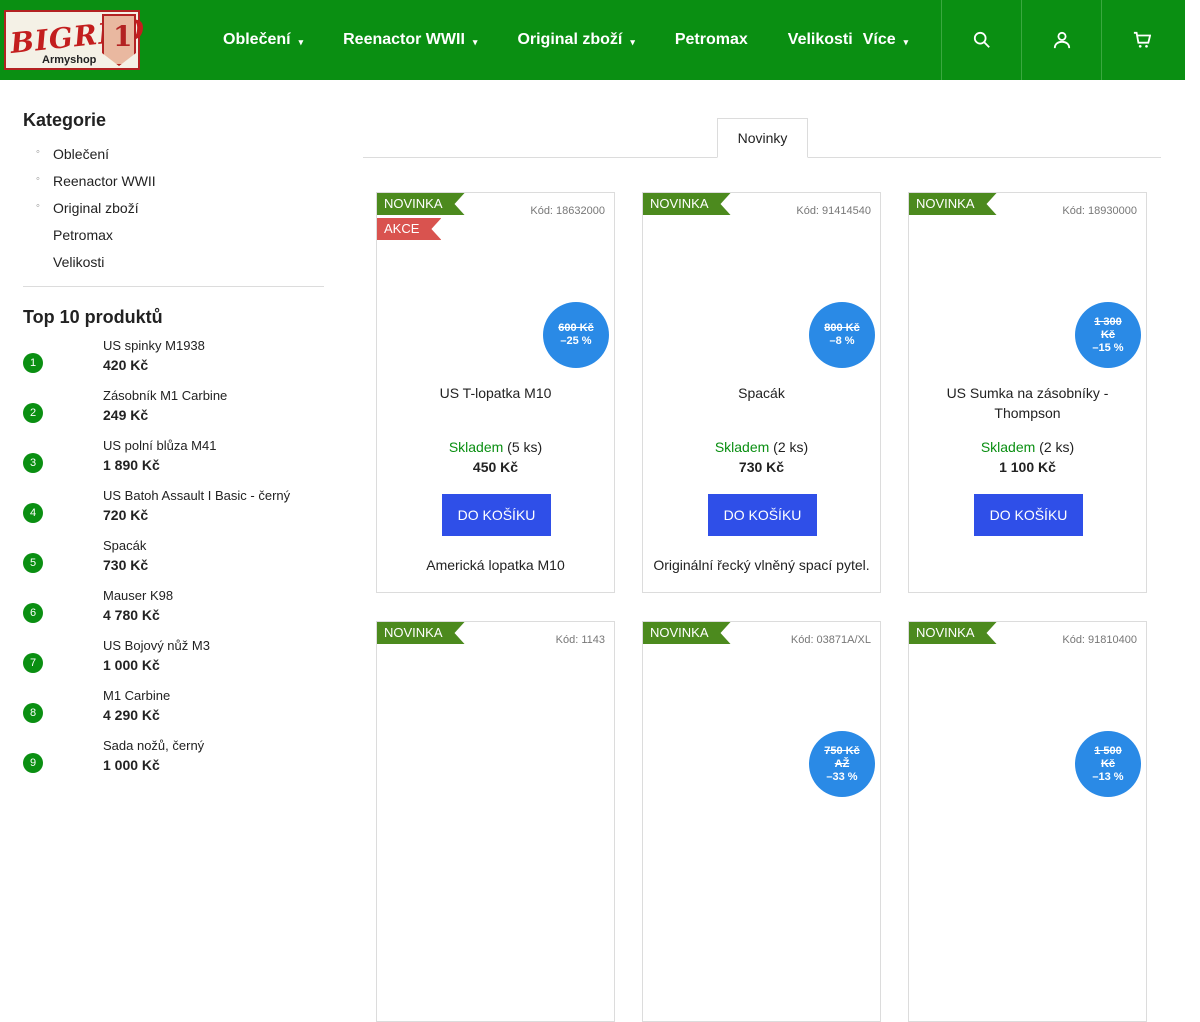  I want to click on nav-item-label: Original zboží, so click(570, 39).